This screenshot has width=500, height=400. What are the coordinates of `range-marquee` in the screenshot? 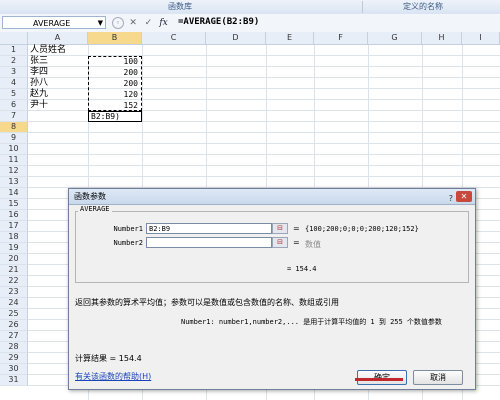 It's located at (115, 83).